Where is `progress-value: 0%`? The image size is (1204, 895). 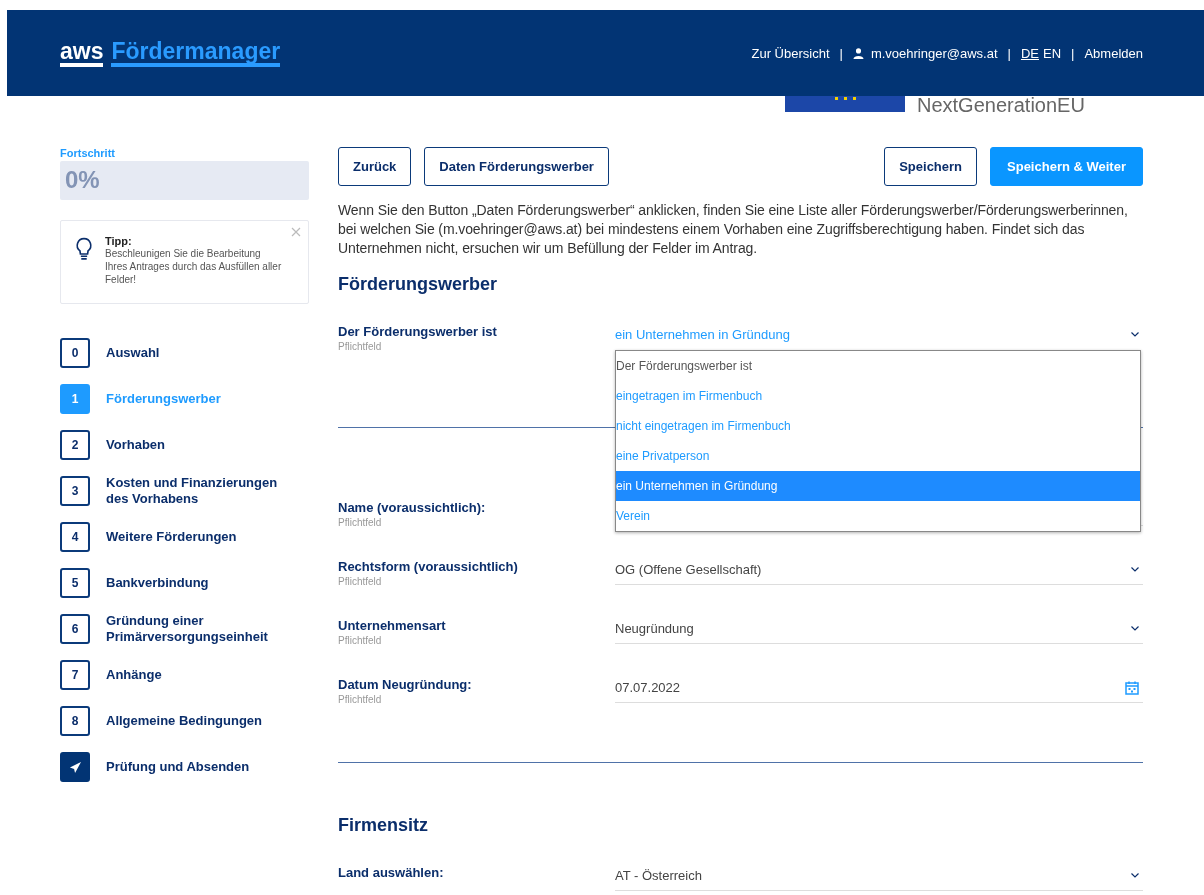 progress-value: 0% is located at coordinates (82, 180).